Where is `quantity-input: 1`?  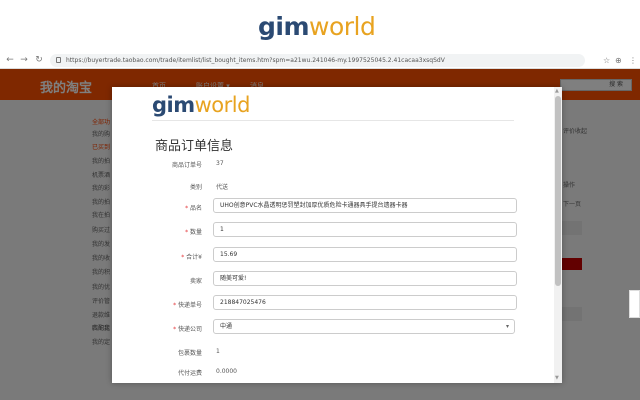
quantity-input: 1 is located at coordinates (365, 229).